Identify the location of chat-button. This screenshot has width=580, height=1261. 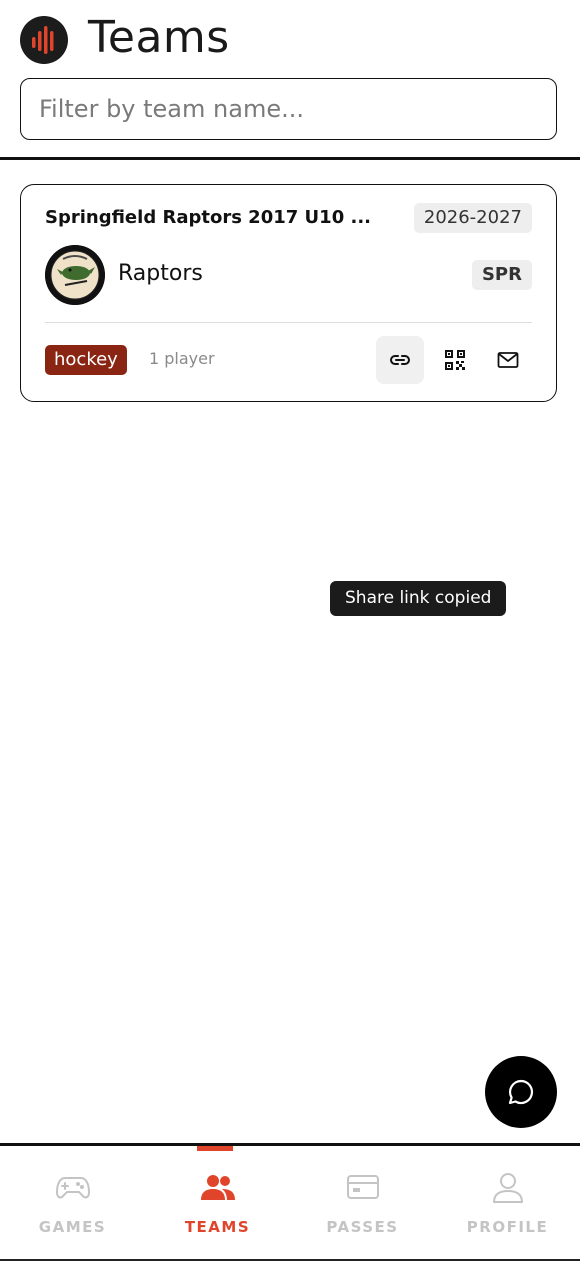
(521, 1092).